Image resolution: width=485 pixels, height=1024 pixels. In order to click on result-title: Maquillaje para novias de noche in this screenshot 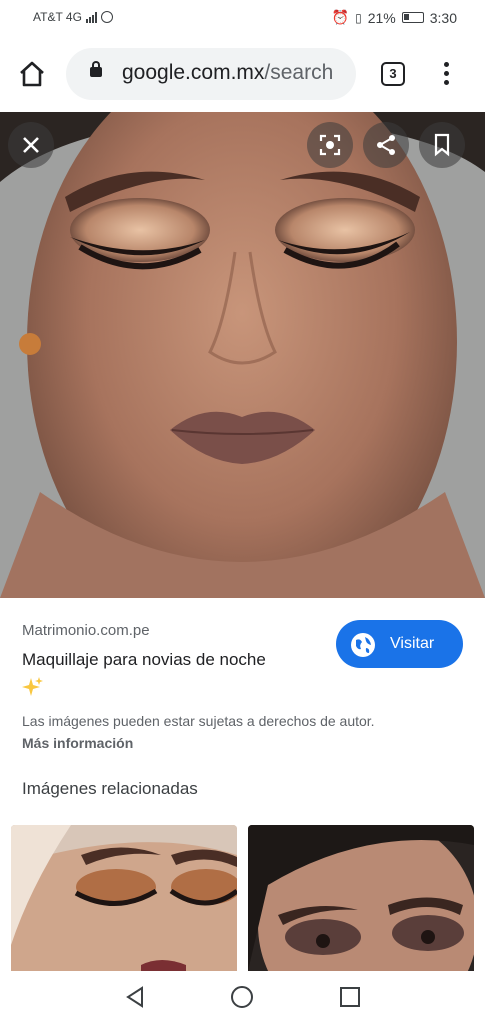, I will do `click(144, 660)`.